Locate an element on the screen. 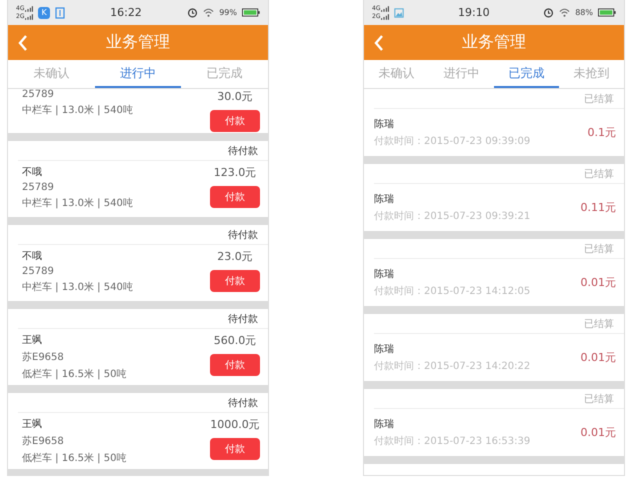 The image size is (633, 480). image-icon is located at coordinates (399, 12).